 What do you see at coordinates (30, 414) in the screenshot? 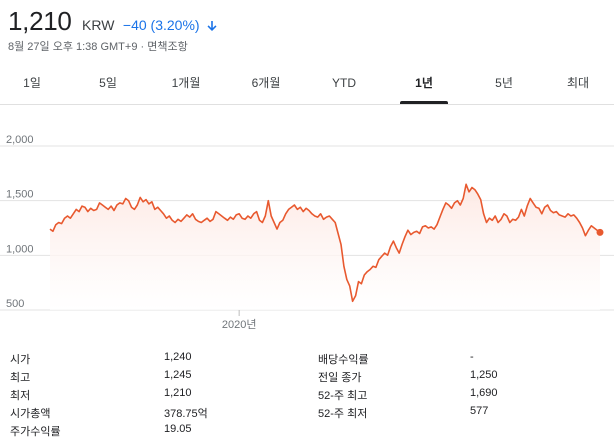
I see `stat-label: 시가총액` at bounding box center [30, 414].